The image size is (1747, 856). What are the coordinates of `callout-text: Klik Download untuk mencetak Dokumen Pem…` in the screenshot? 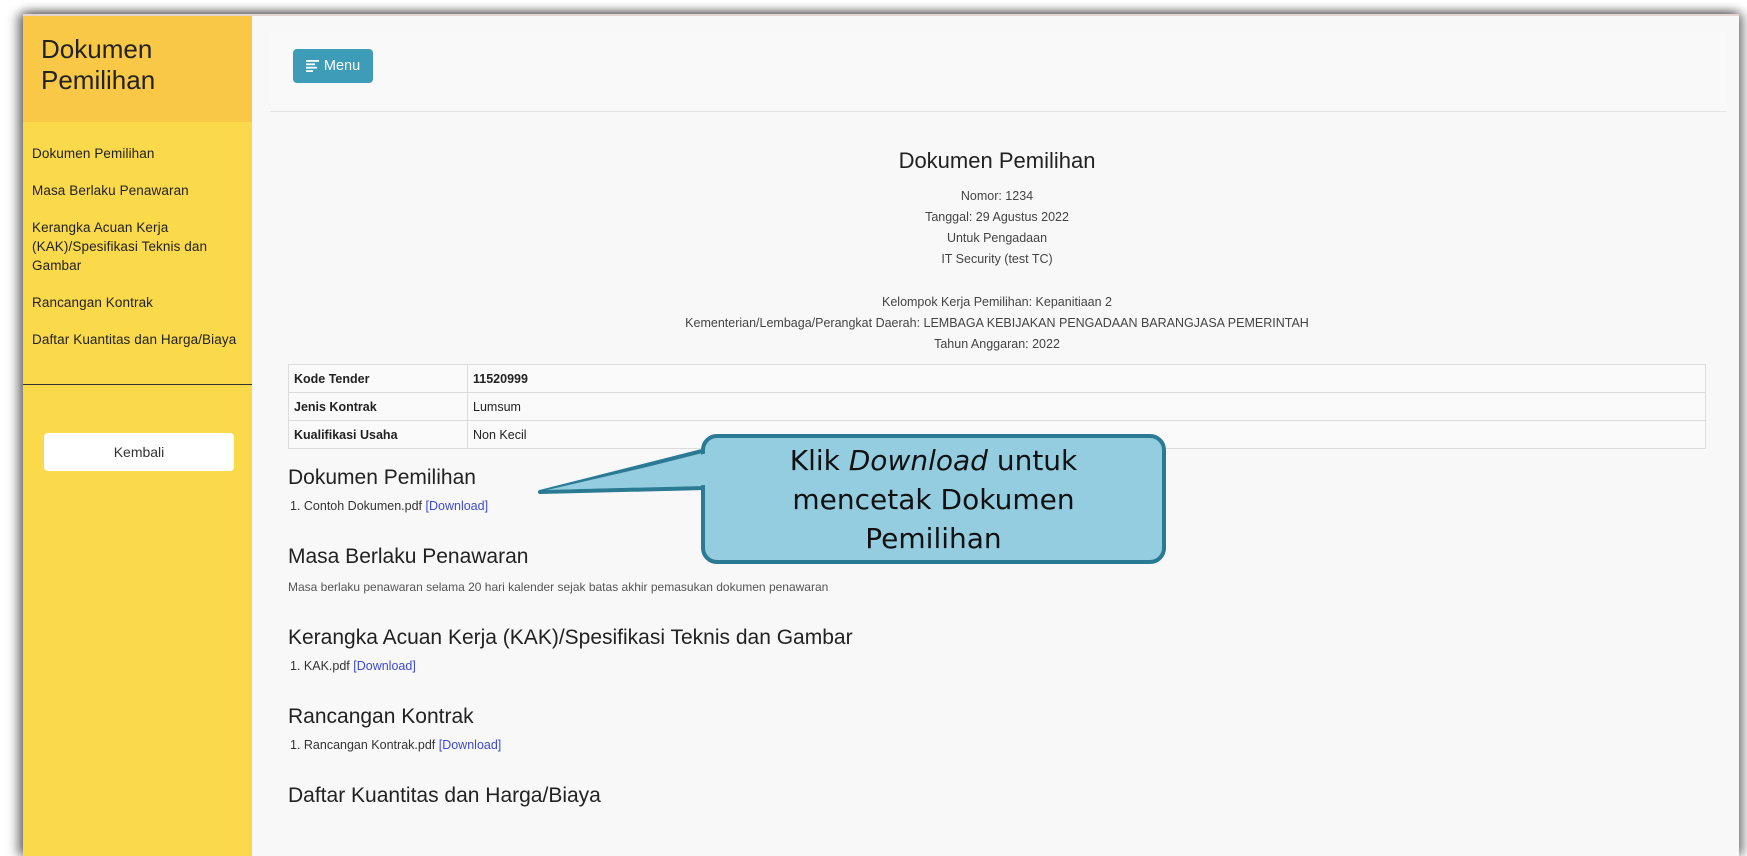 It's located at (933, 499).